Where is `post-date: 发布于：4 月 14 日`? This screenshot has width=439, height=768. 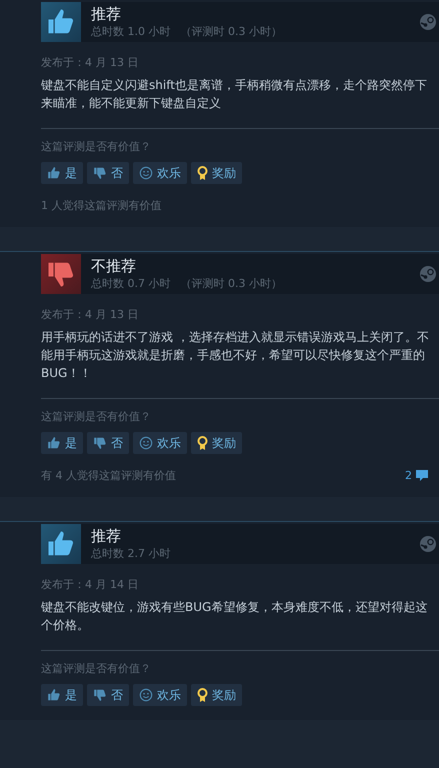 post-date: 发布于：4 月 14 日 is located at coordinates (90, 584).